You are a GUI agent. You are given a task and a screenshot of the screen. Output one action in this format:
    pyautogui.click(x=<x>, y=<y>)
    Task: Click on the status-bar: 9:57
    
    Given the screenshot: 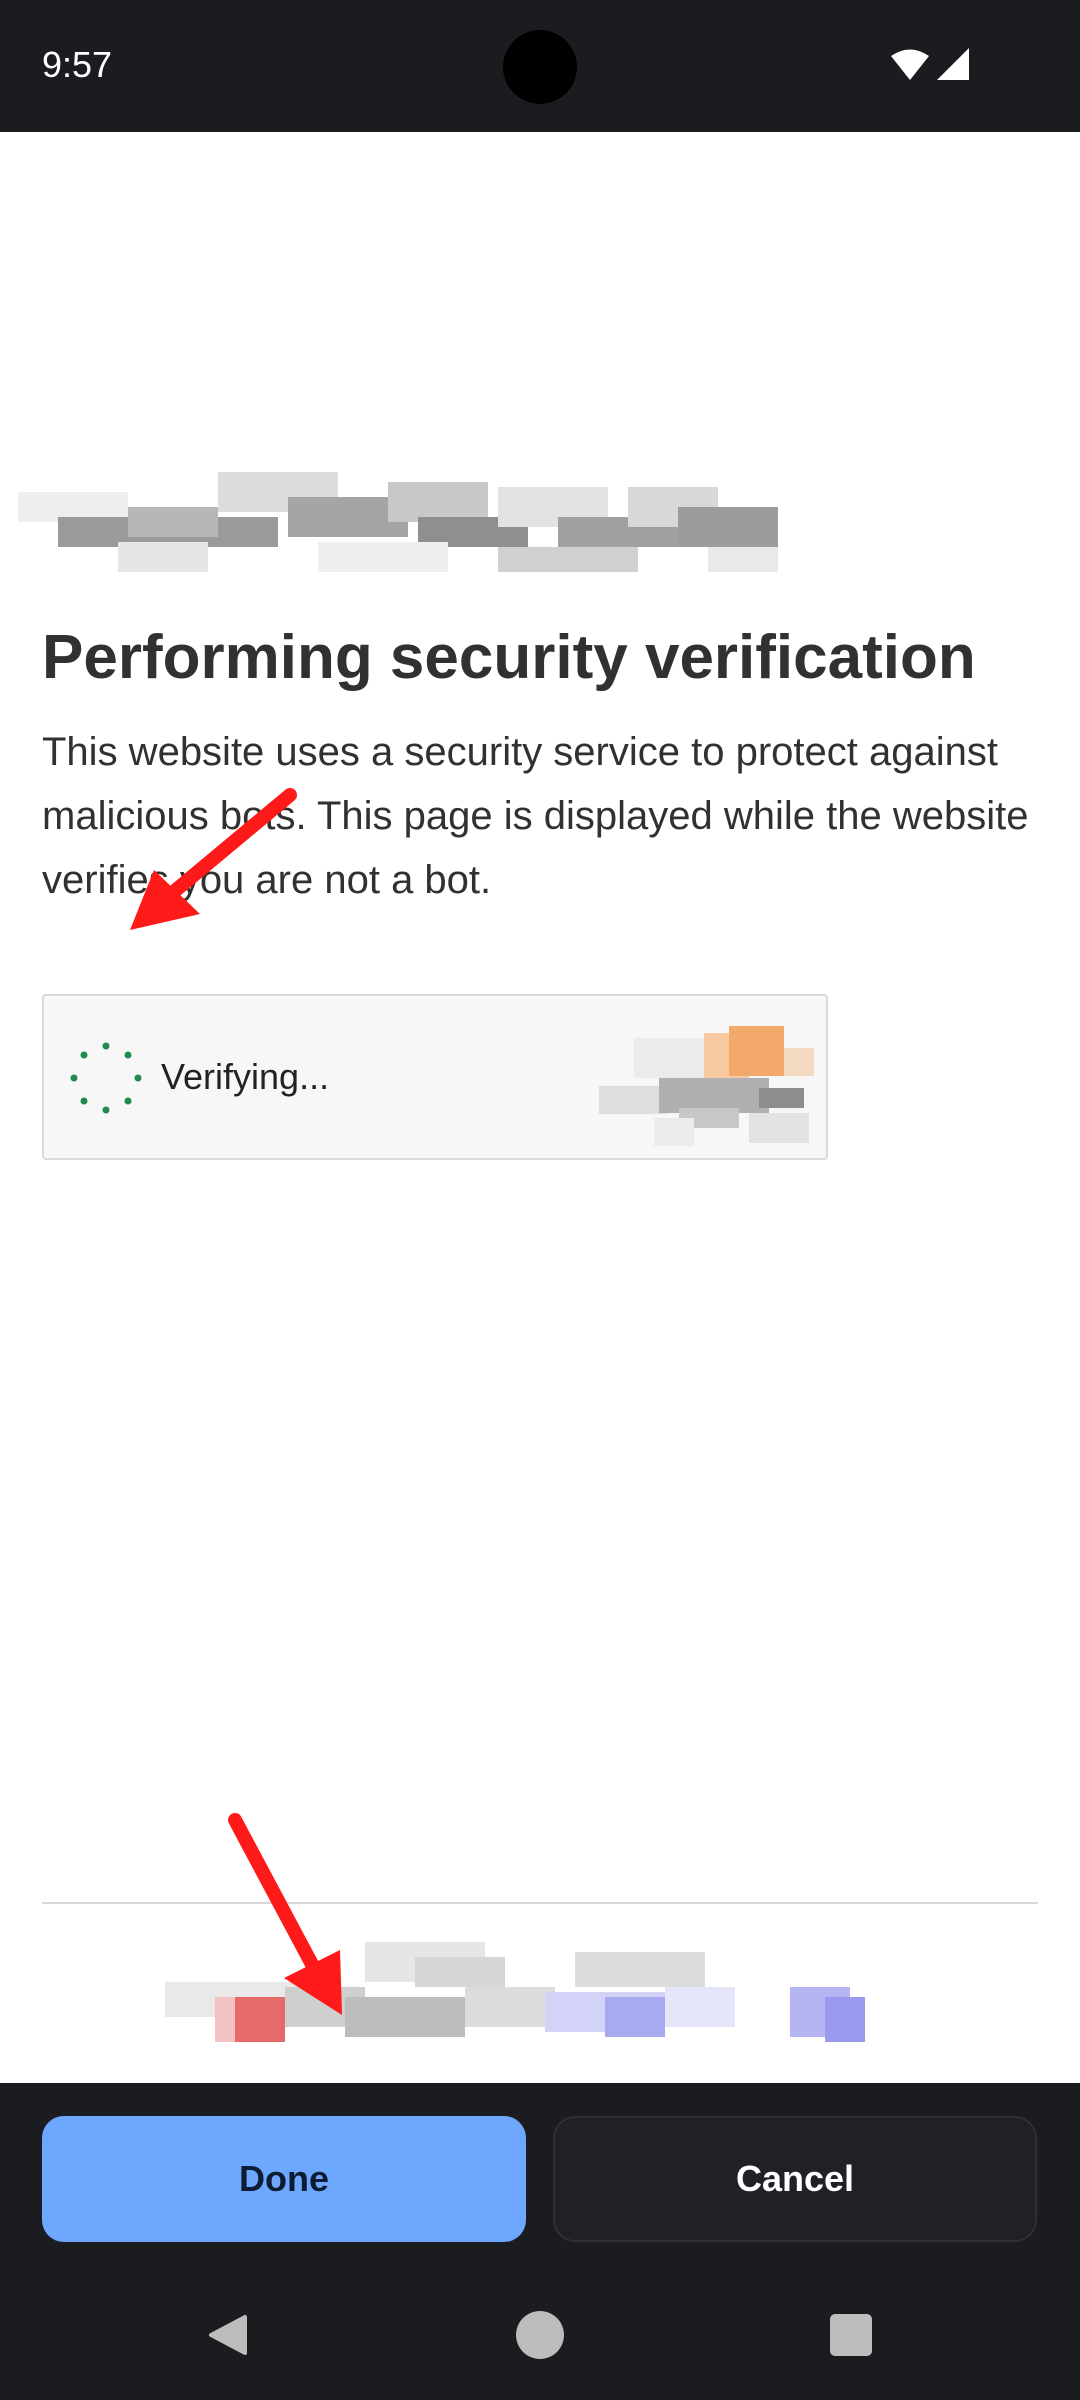 What is the action you would take?
    pyautogui.click(x=540, y=66)
    